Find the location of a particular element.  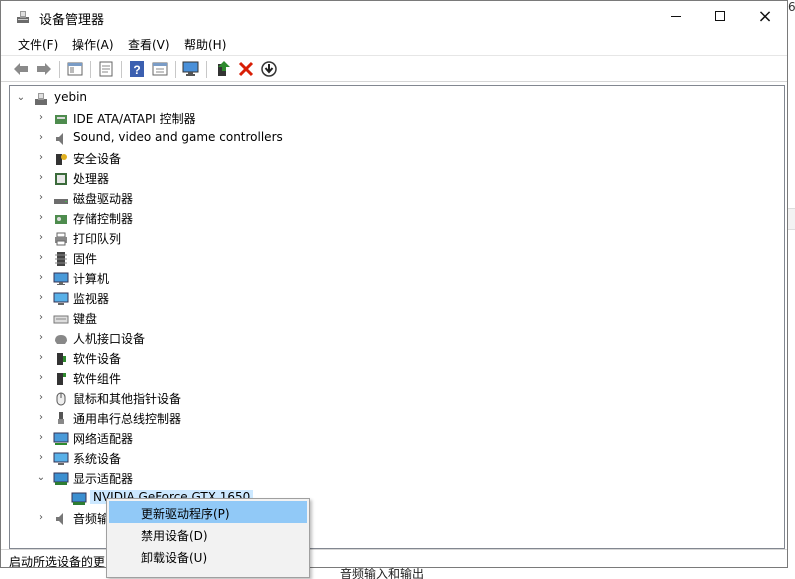

tree-category: › 人机接口设备 is located at coordinates (397, 338).